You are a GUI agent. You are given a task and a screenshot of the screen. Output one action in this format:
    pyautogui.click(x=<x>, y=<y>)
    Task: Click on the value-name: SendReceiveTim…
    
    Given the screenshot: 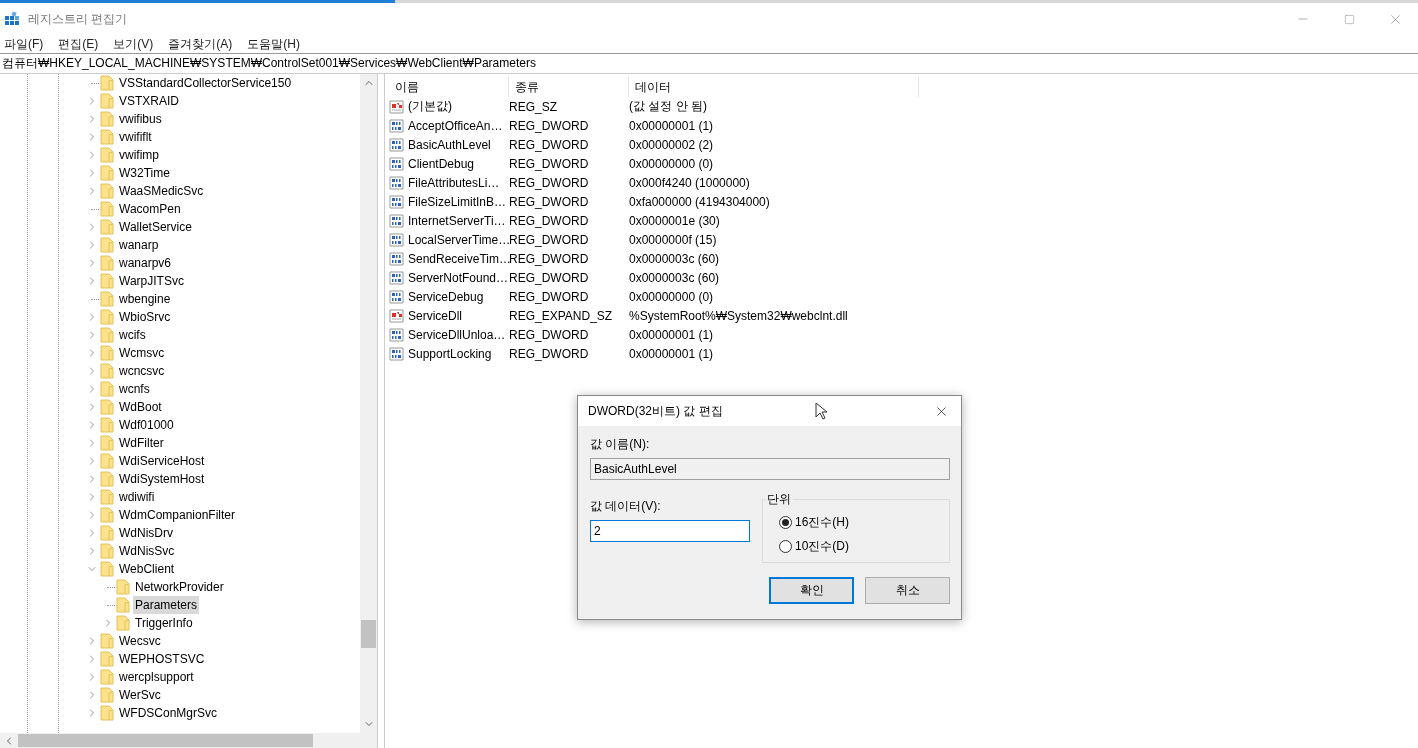 What is the action you would take?
    pyautogui.click(x=458, y=258)
    